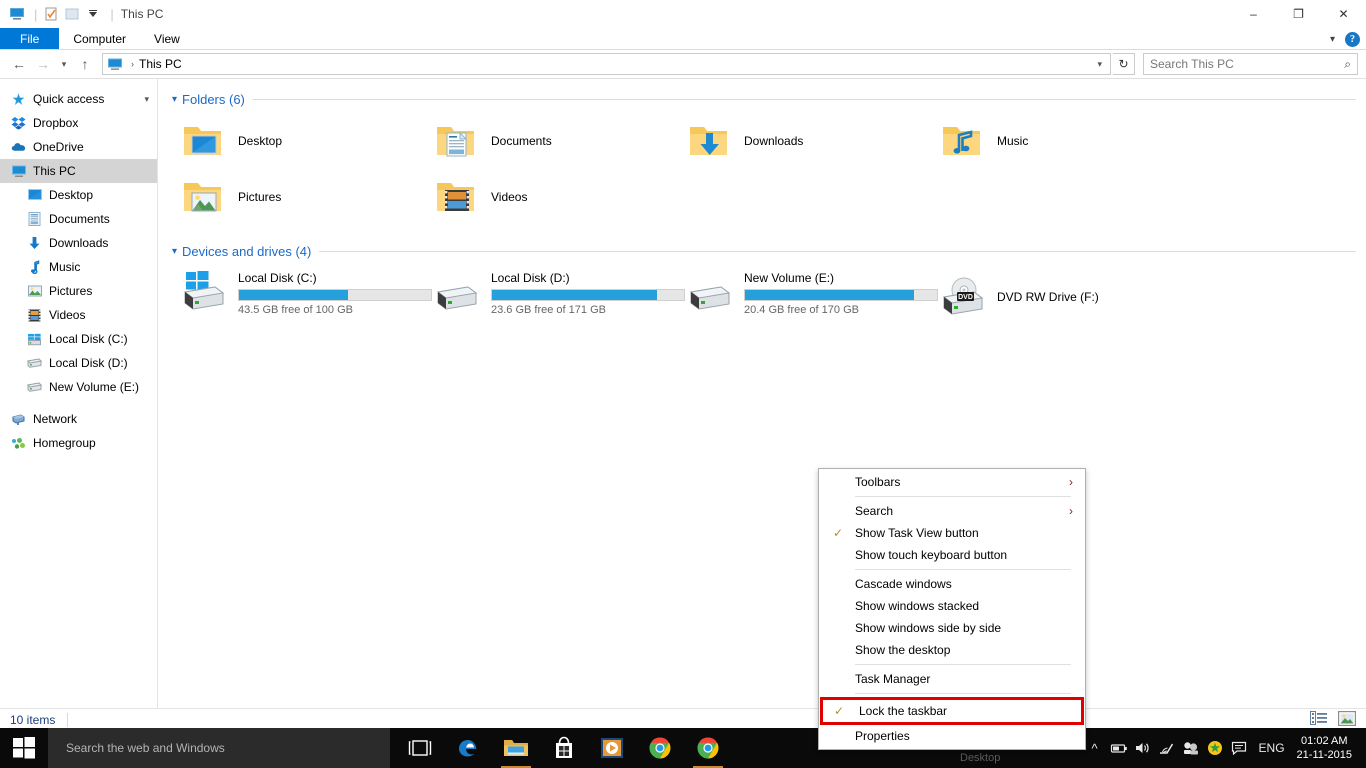 This screenshot has height=768, width=1366. Describe the element at coordinates (559, 141) in the screenshot. I see `folder-tile-documents: Documents` at that location.